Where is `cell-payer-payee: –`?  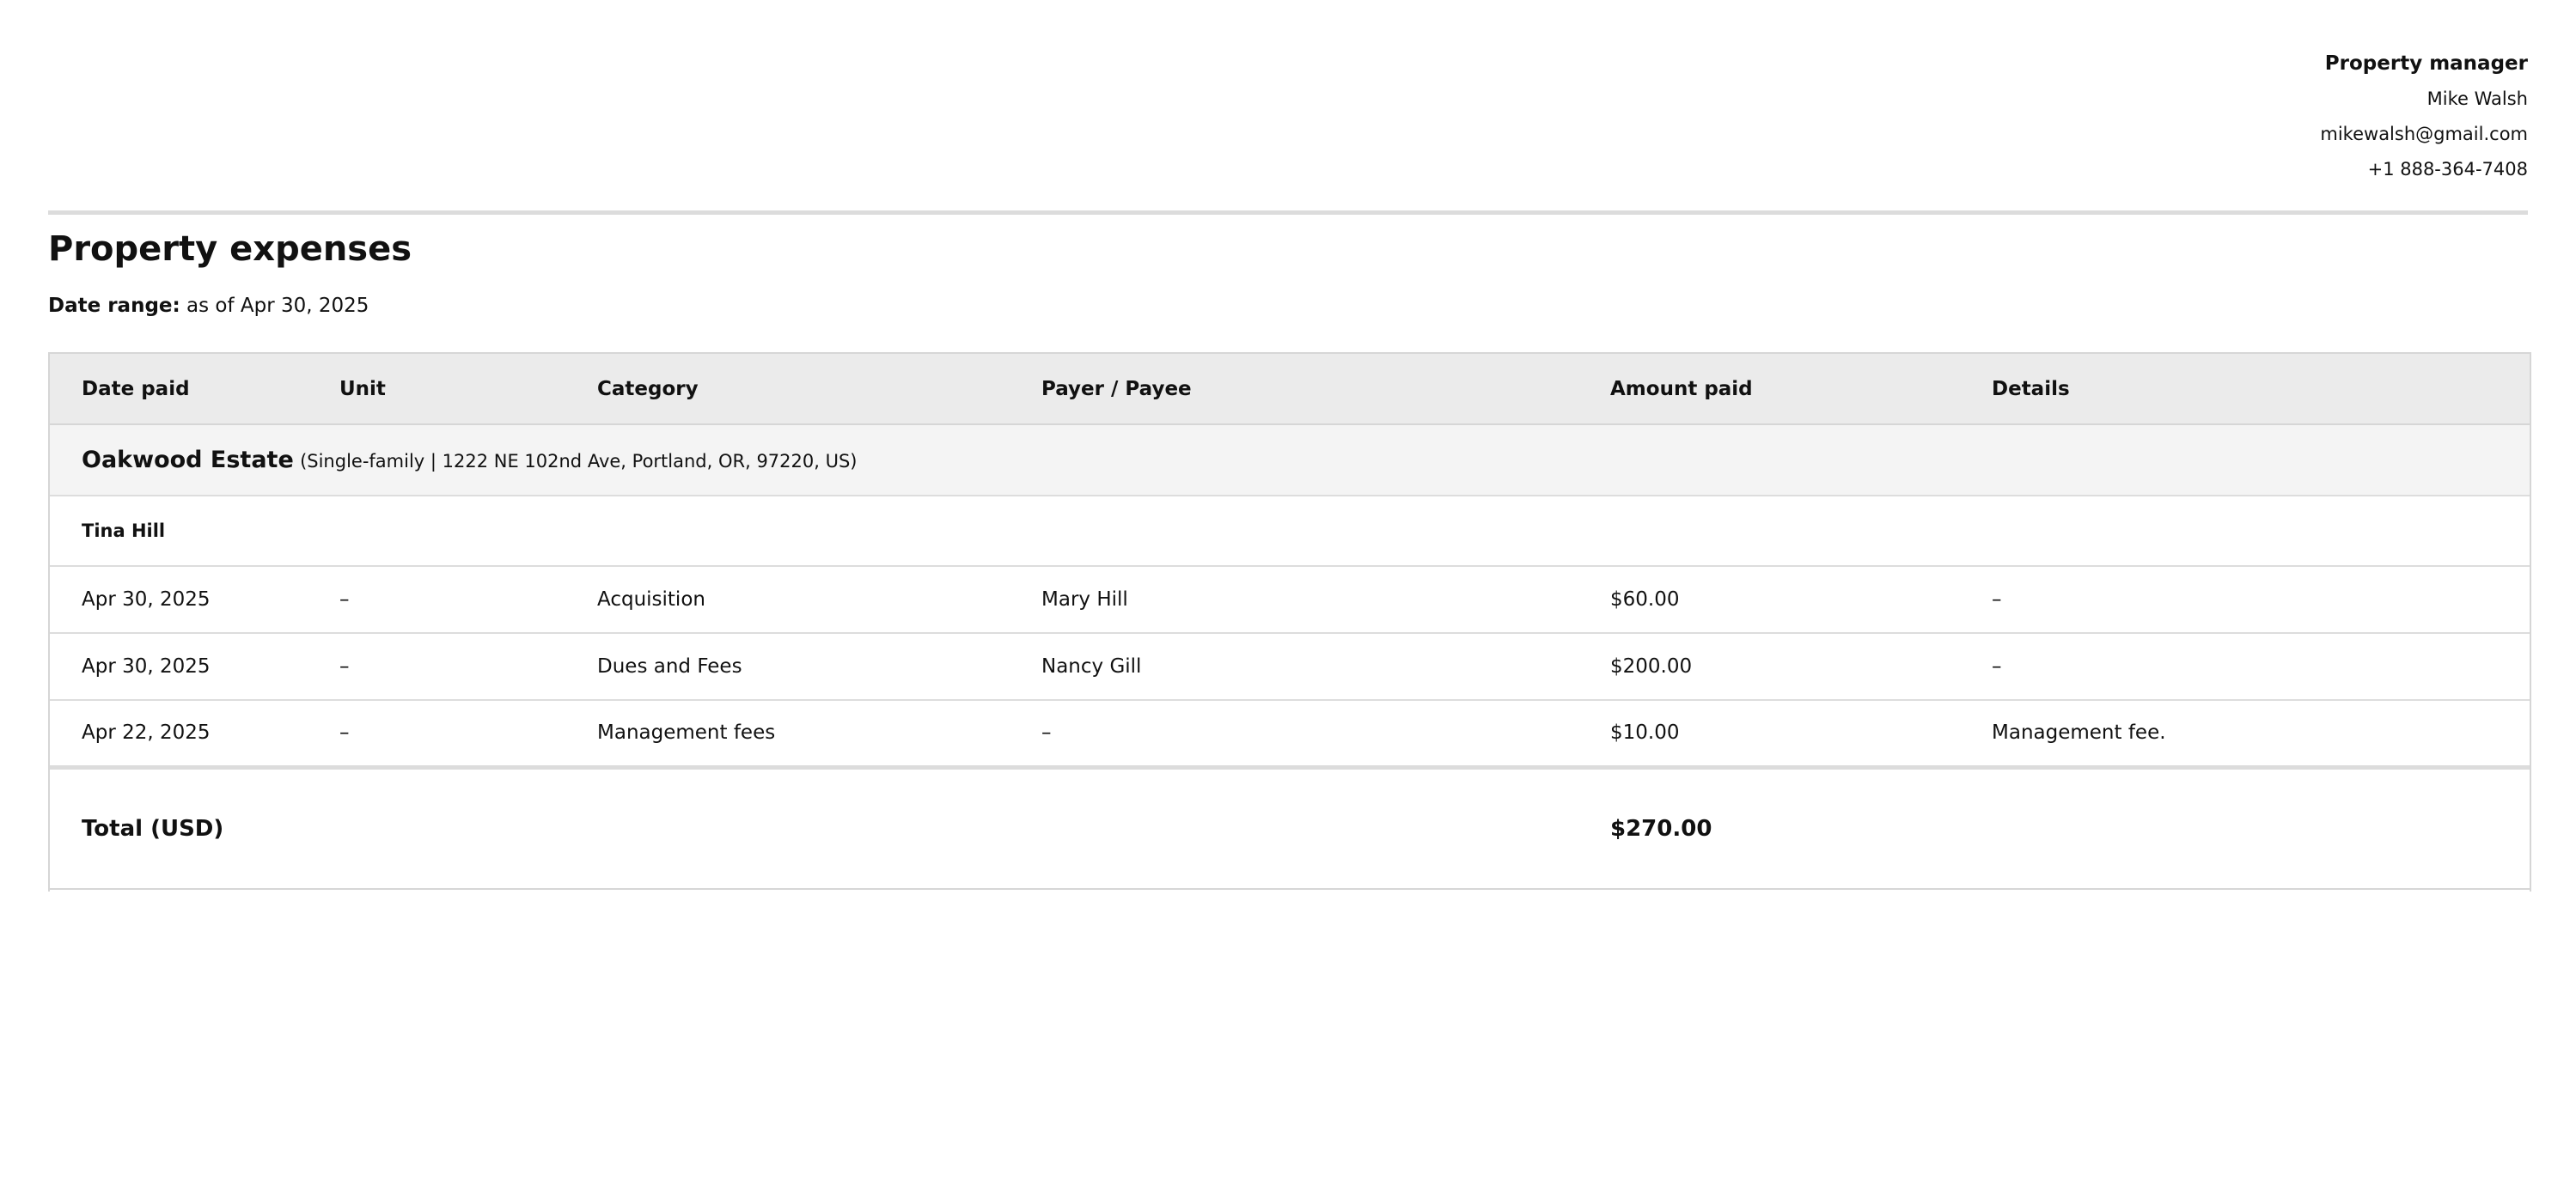
cell-payer-payee: – is located at coordinates (1046, 733).